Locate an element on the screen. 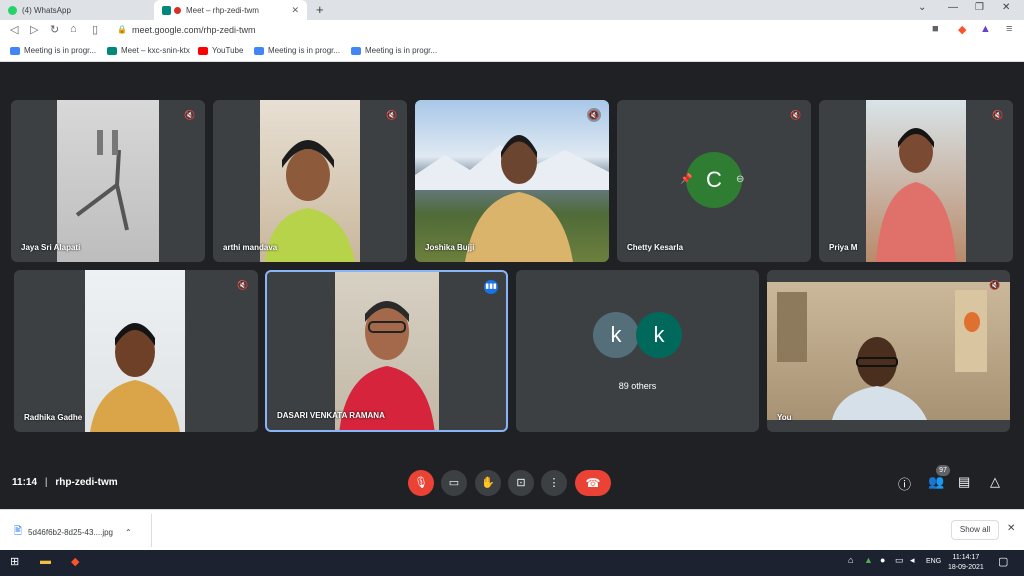 The height and width of the screenshot is (576, 1024). divider is located at coordinates (151, 530).